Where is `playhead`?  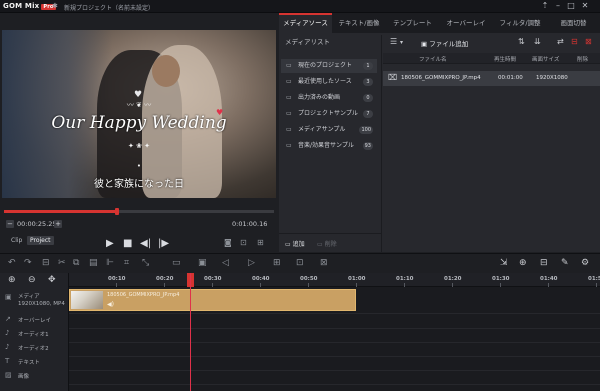 playhead is located at coordinates (190, 332).